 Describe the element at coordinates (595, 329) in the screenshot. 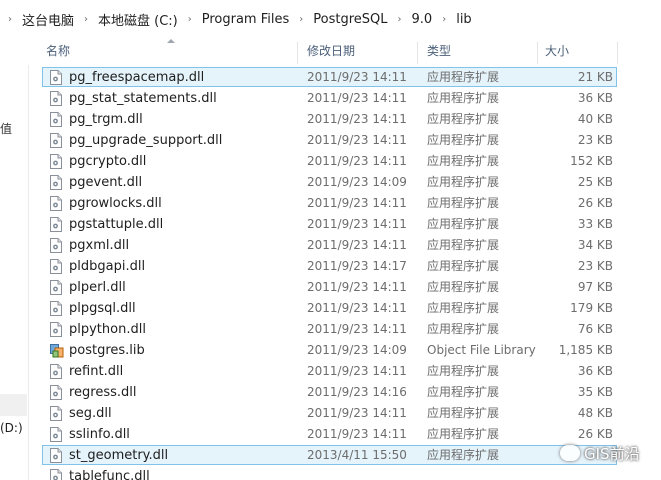

I see `file-size: 76 KB` at that location.